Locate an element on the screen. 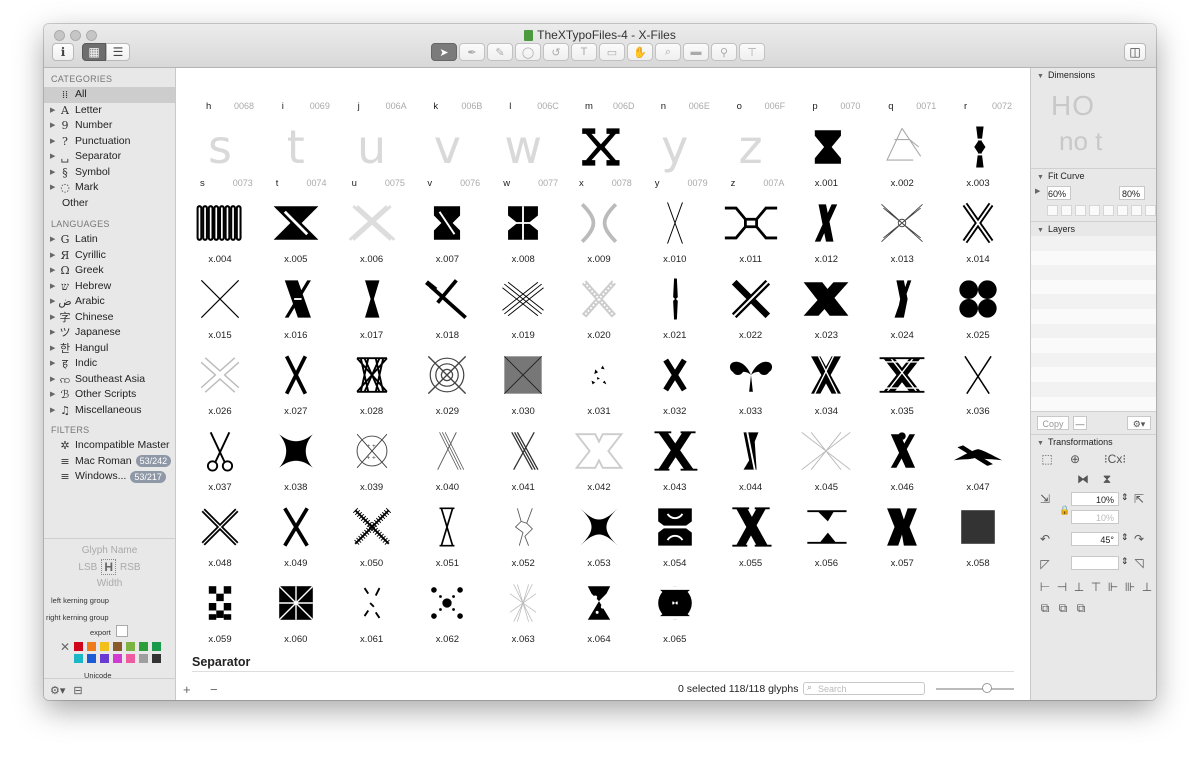 The height and width of the screenshot is (762, 1200). glyph-cell: x.033 is located at coordinates (751, 384).